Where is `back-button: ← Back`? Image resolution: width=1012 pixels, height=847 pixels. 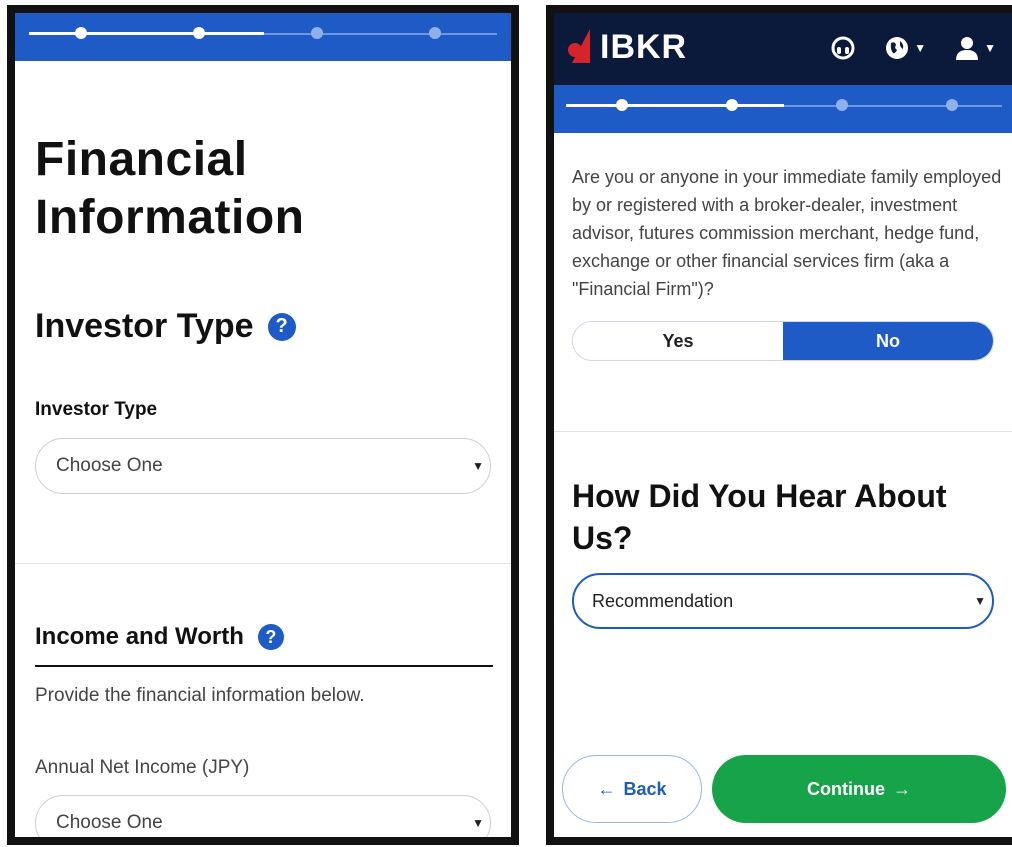 back-button: ← Back is located at coordinates (632, 789).